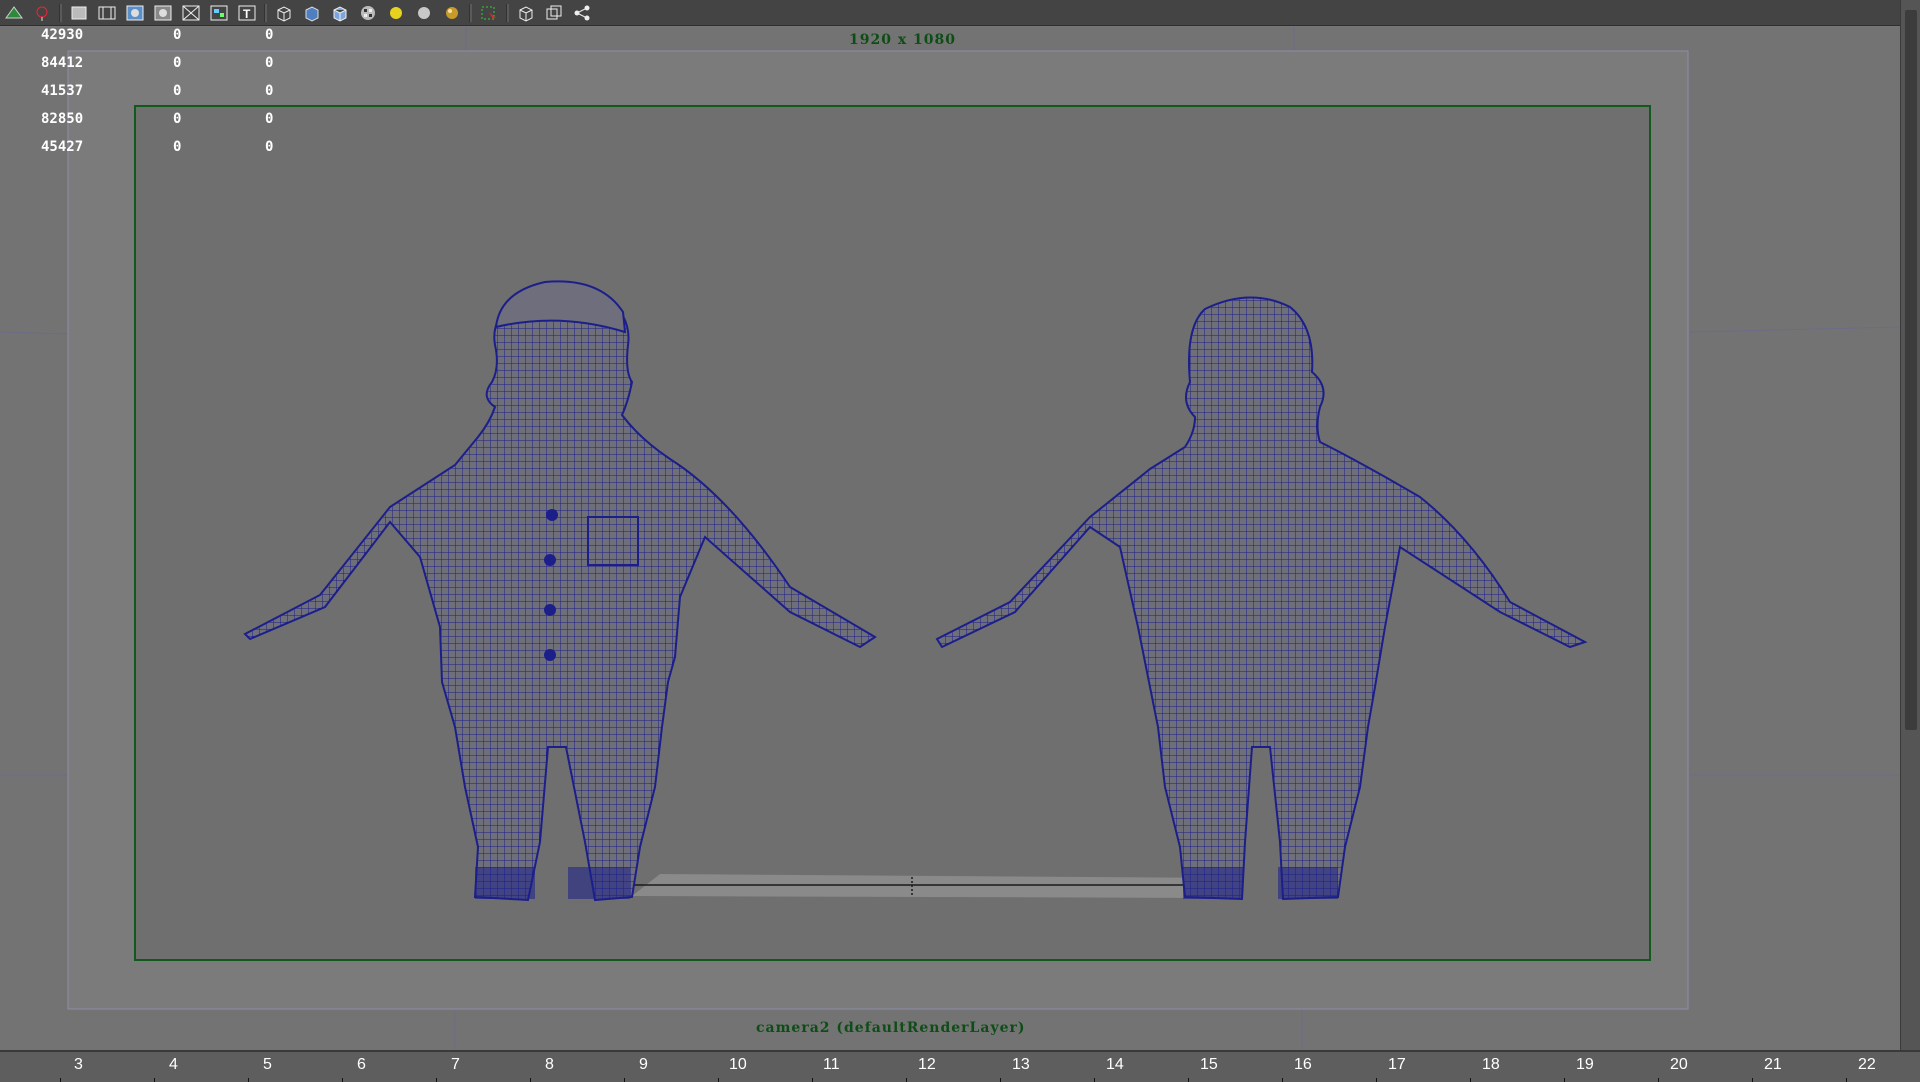 The image size is (1920, 1082). Describe the element at coordinates (554, 13) in the screenshot. I see `xray-joints-icon` at that location.